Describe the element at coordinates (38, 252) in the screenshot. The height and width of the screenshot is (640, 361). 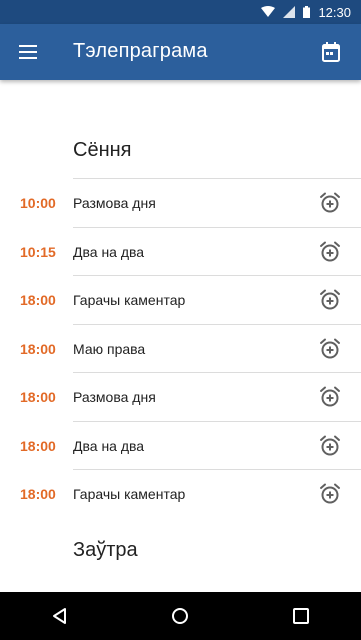
I see `program-time: 10:15` at that location.